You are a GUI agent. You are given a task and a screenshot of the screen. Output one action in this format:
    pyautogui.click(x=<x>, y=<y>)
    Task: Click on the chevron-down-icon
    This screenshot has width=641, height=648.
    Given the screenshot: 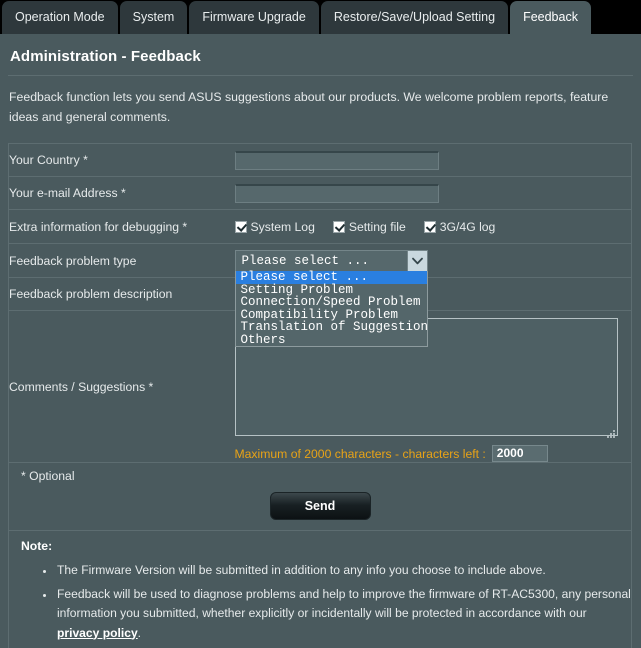 What is the action you would take?
    pyautogui.click(x=416, y=260)
    